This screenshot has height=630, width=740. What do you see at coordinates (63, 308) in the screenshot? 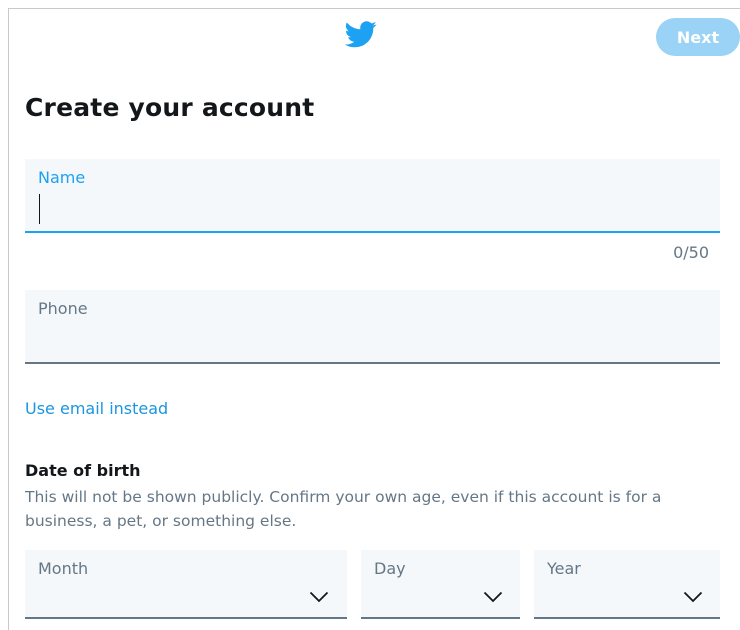
I see `phone-field-label: Phone` at bounding box center [63, 308].